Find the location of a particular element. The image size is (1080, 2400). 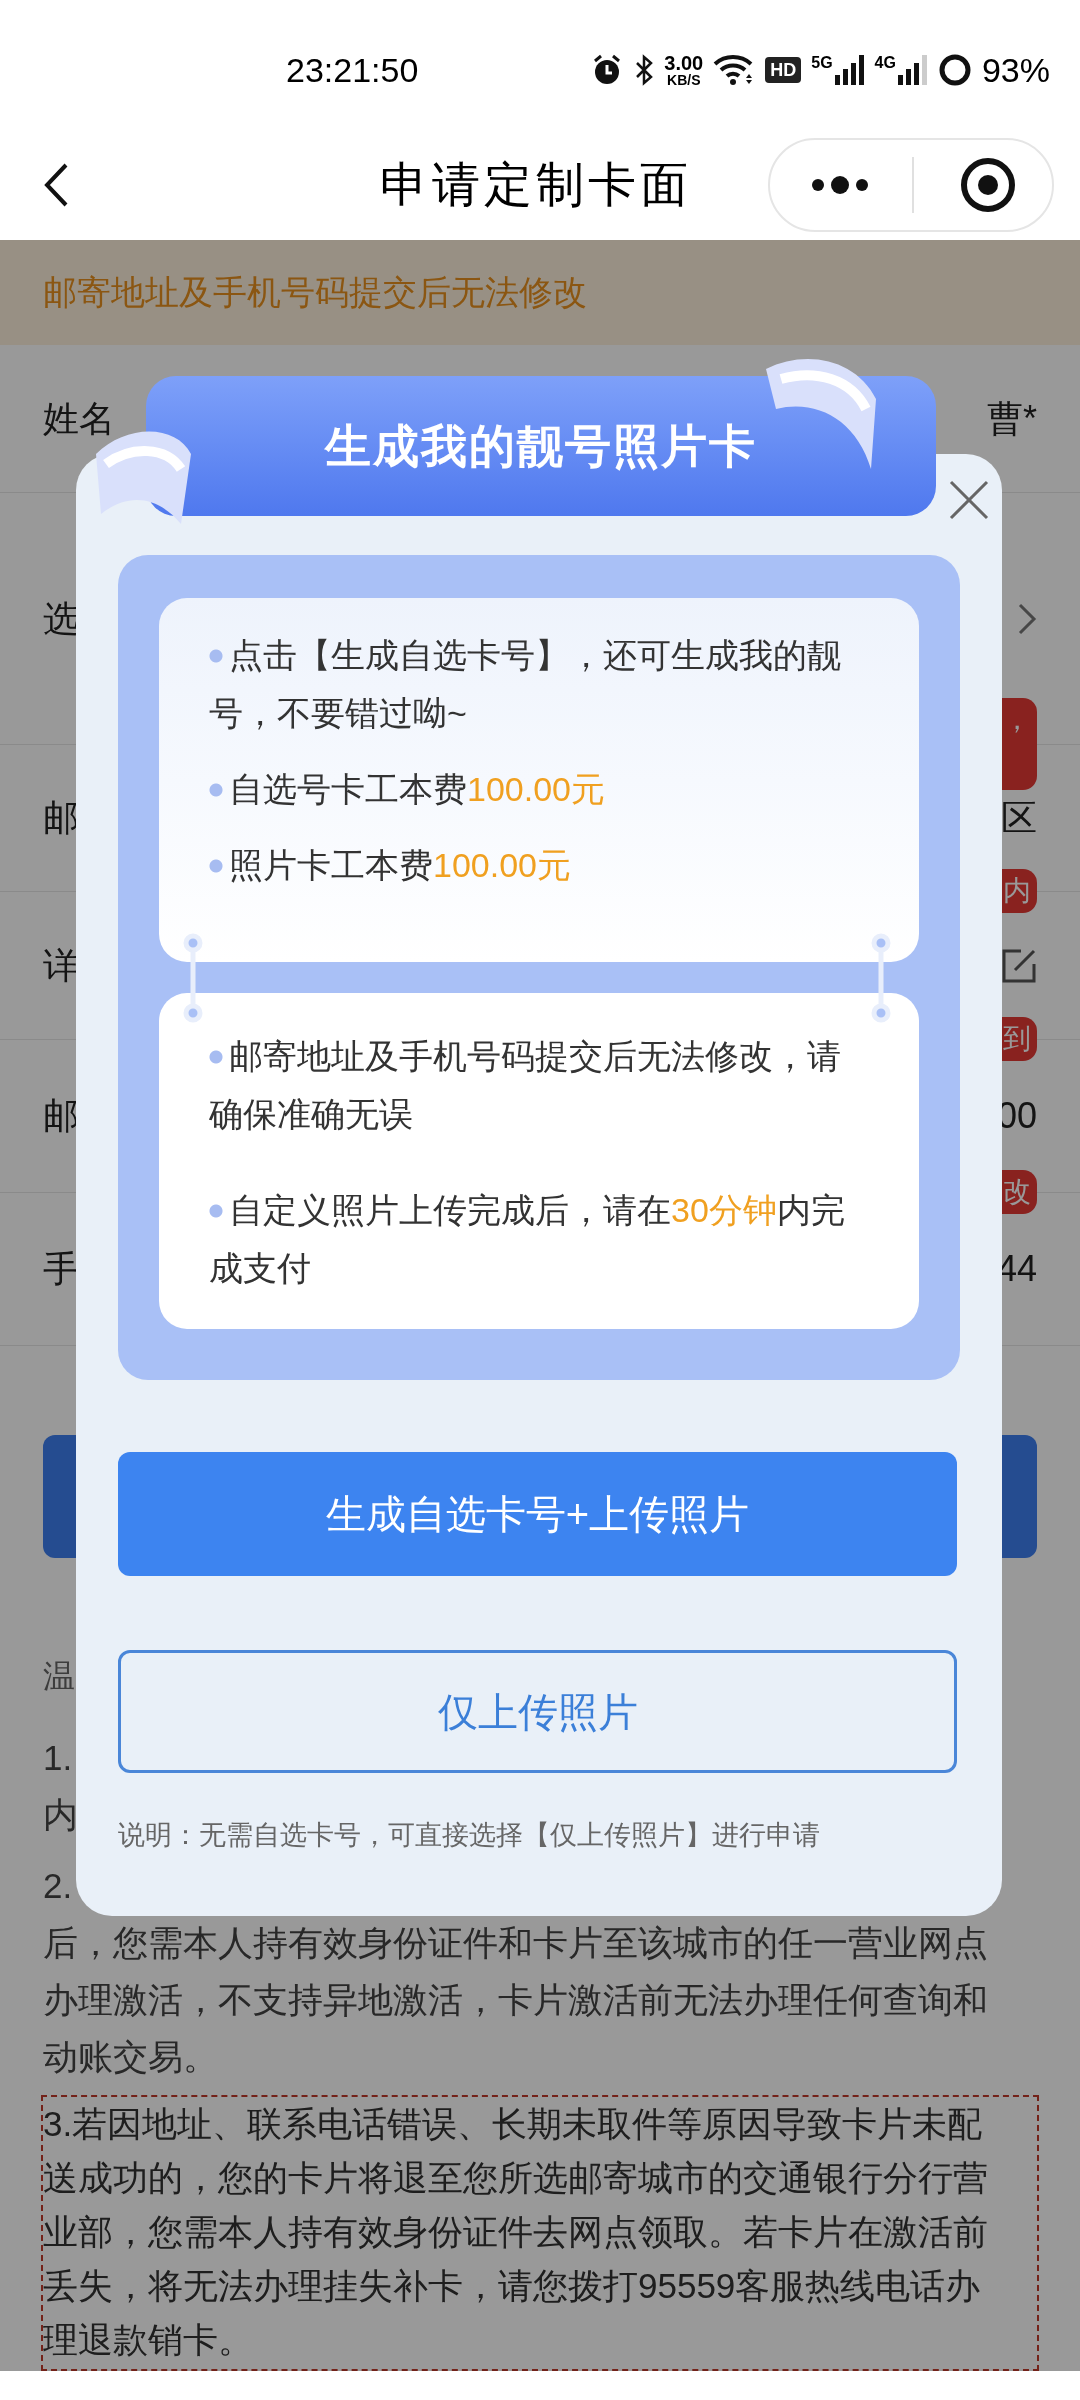

note-text: 说明：无需自选卡号，可直接选择【仅上传照片】进行申请 is located at coordinates (469, 1835).